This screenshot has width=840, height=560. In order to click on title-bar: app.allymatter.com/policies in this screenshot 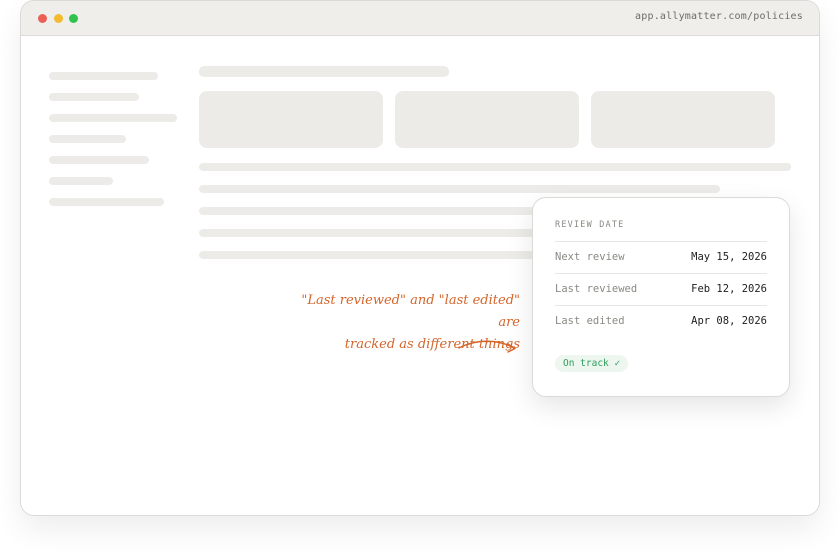, I will do `click(420, 18)`.